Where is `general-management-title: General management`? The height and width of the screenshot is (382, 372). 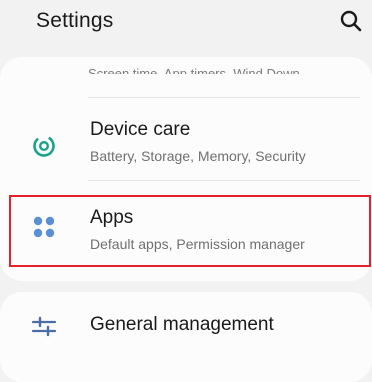
general-management-title: General management is located at coordinates (182, 324).